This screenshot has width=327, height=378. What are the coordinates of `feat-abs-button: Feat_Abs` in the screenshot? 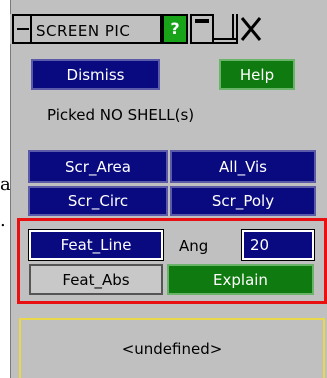 It's located at (96, 279).